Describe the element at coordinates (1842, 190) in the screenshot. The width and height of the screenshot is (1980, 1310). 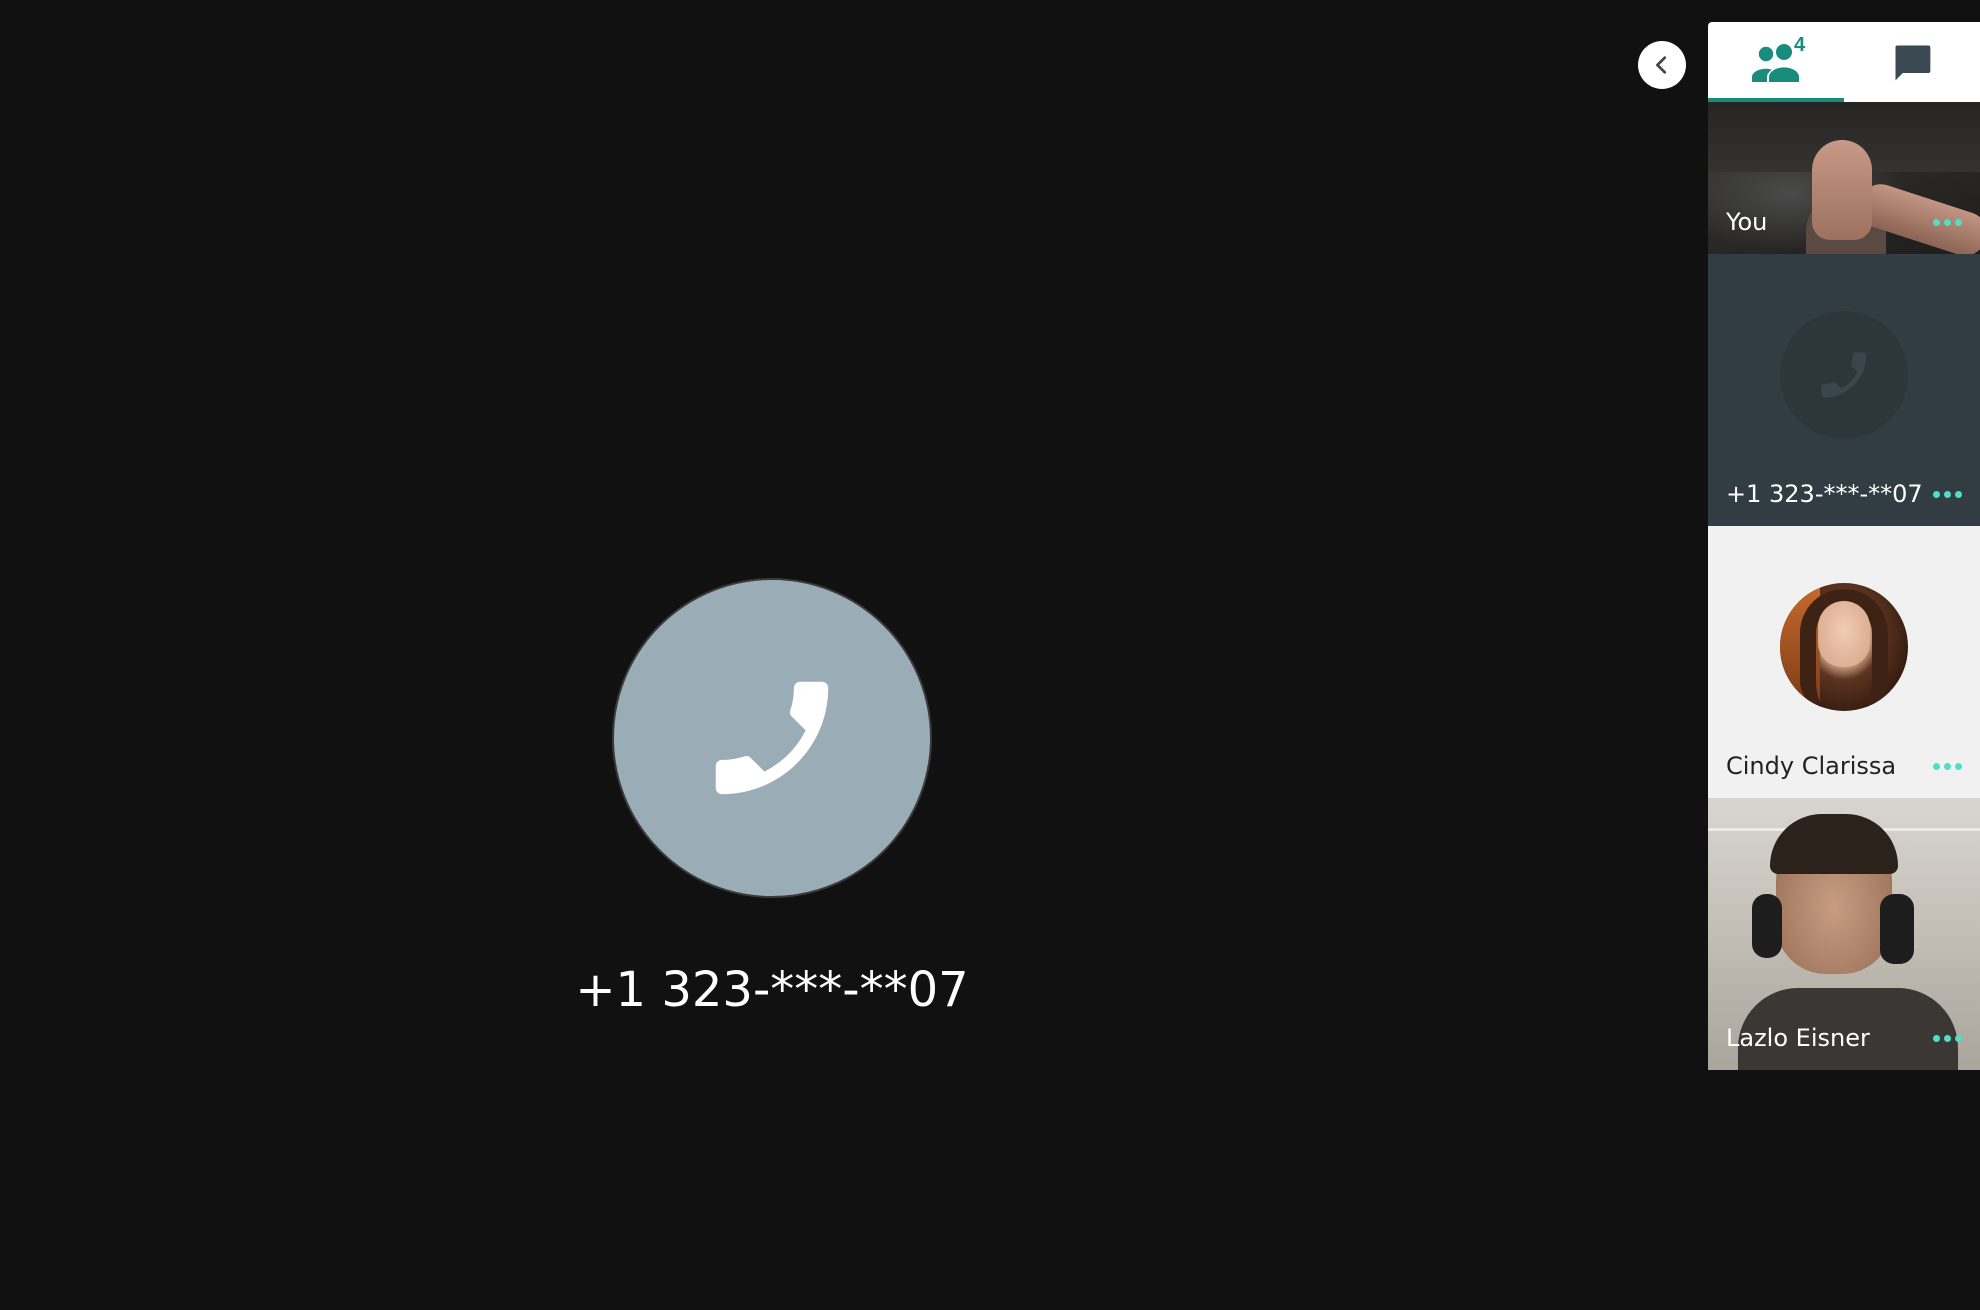
I see `video-thumbs-up` at that location.